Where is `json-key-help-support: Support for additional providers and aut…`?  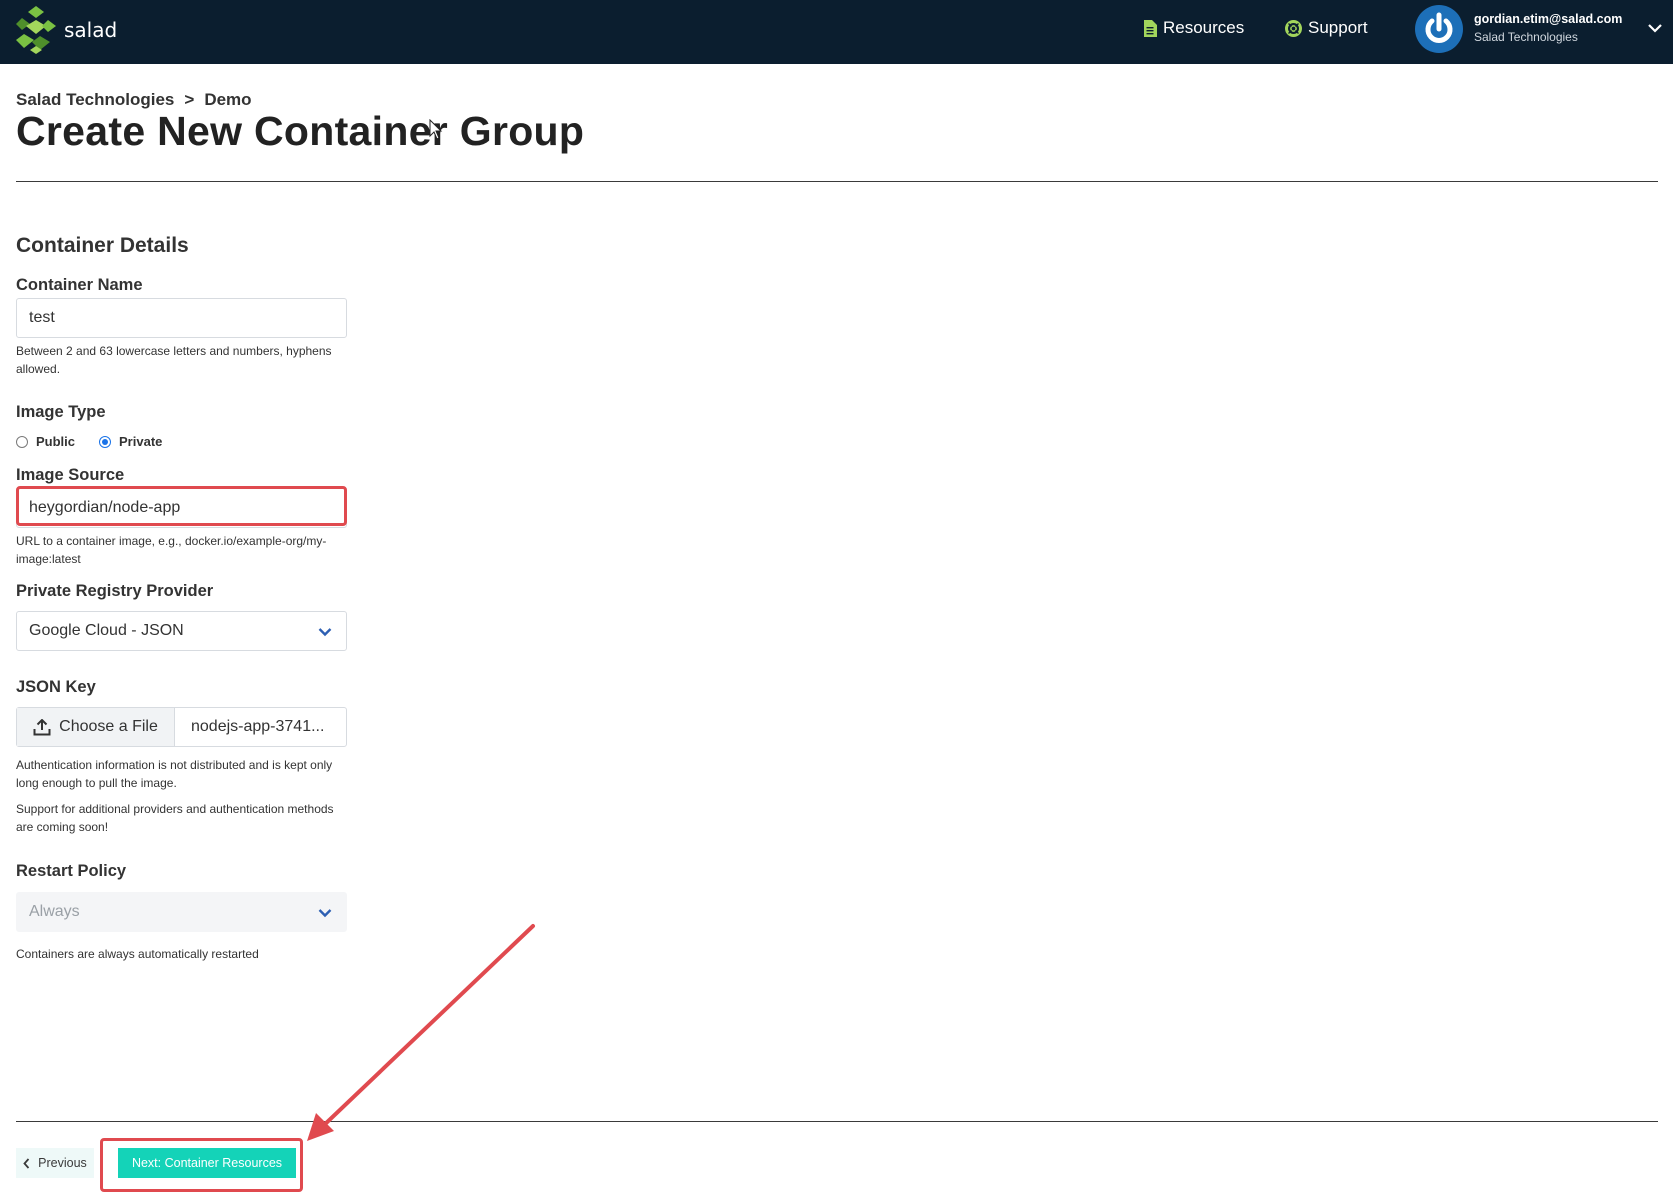
json-key-help-support: Support for additional providers and aut… is located at coordinates (175, 818).